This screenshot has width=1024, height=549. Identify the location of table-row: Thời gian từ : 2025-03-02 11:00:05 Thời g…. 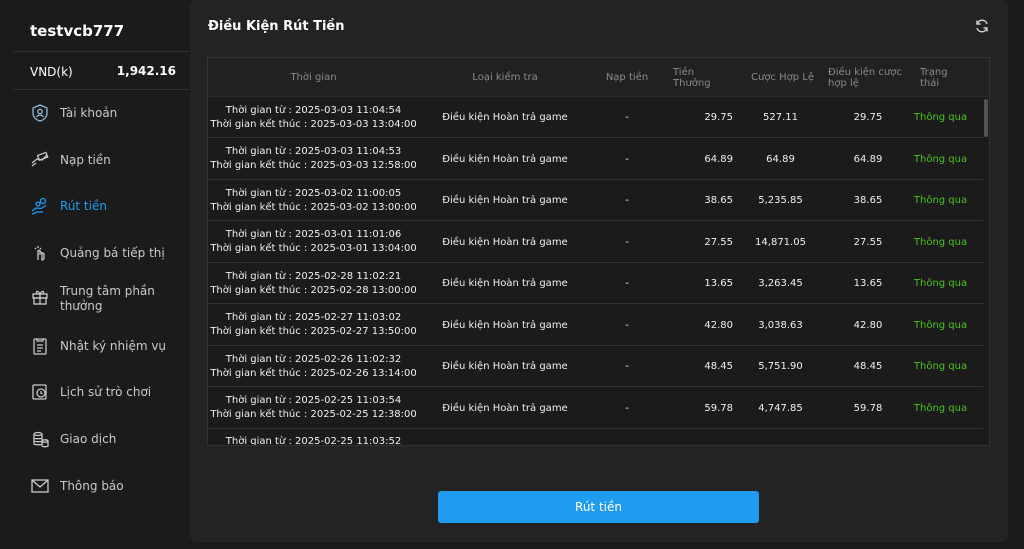
(596, 200).